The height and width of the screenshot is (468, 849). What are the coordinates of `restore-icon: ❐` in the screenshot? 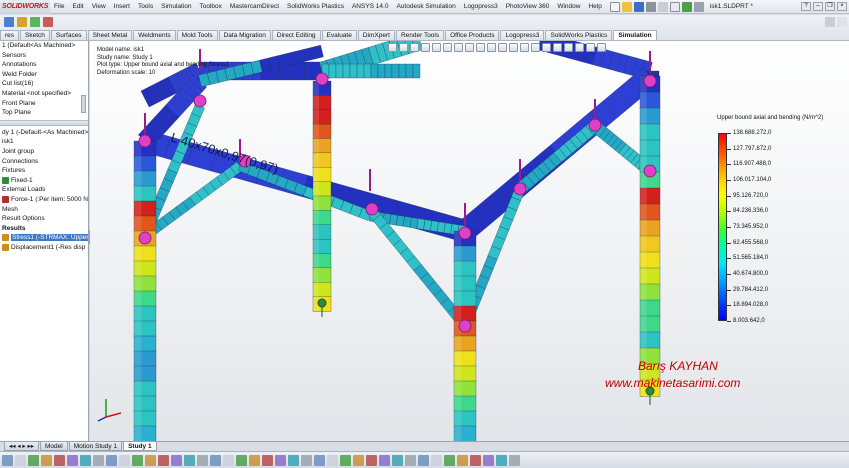 It's located at (830, 6).